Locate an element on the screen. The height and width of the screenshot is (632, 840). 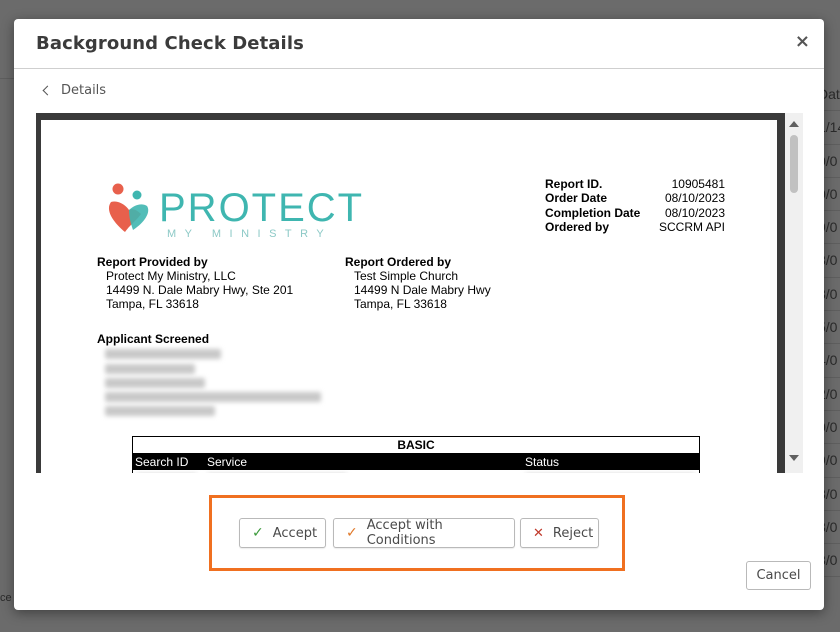
close-x-icon: ✕ is located at coordinates (538, 533).